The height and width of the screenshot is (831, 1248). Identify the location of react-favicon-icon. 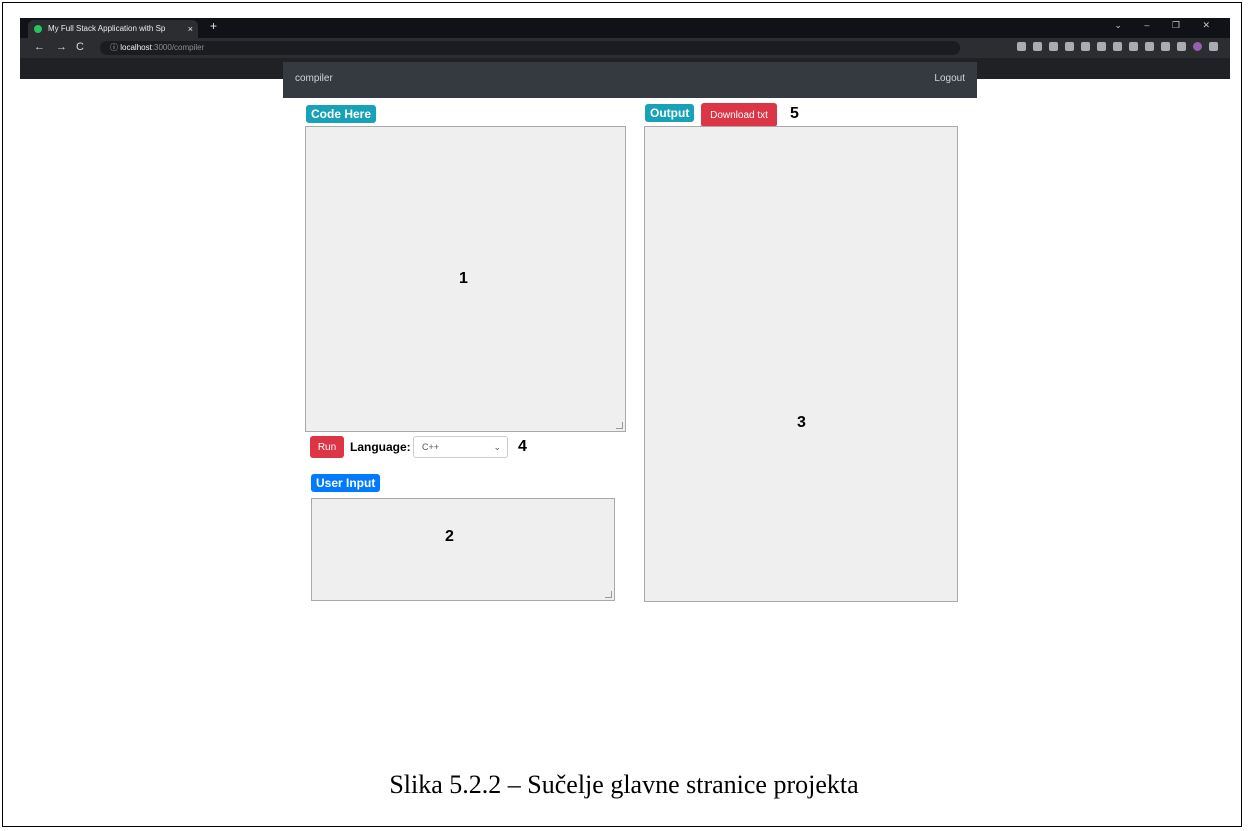
(38, 29).